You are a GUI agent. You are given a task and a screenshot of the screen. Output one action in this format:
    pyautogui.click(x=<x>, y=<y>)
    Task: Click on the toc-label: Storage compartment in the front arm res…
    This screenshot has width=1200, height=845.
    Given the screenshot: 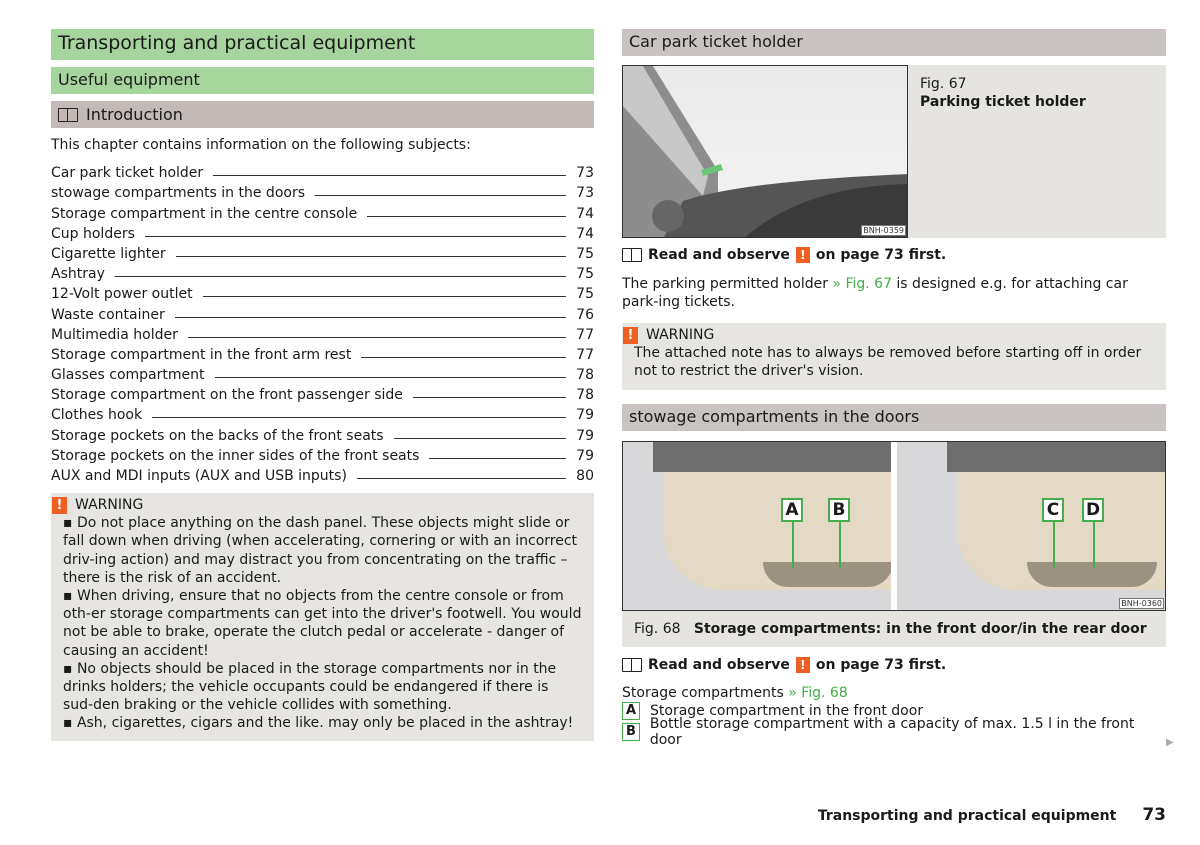 What is the action you would take?
    pyautogui.click(x=201, y=354)
    